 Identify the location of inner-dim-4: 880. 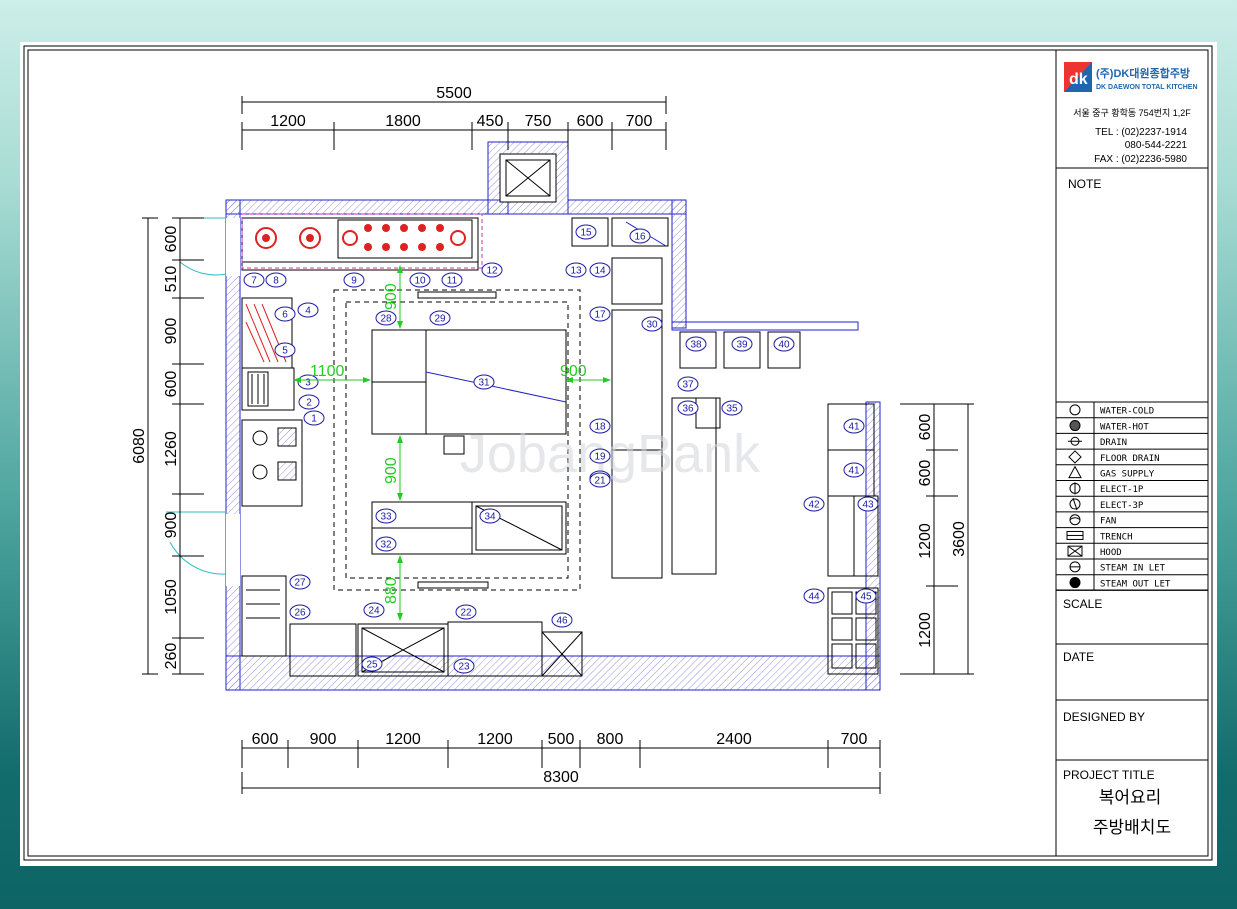
(391, 590).